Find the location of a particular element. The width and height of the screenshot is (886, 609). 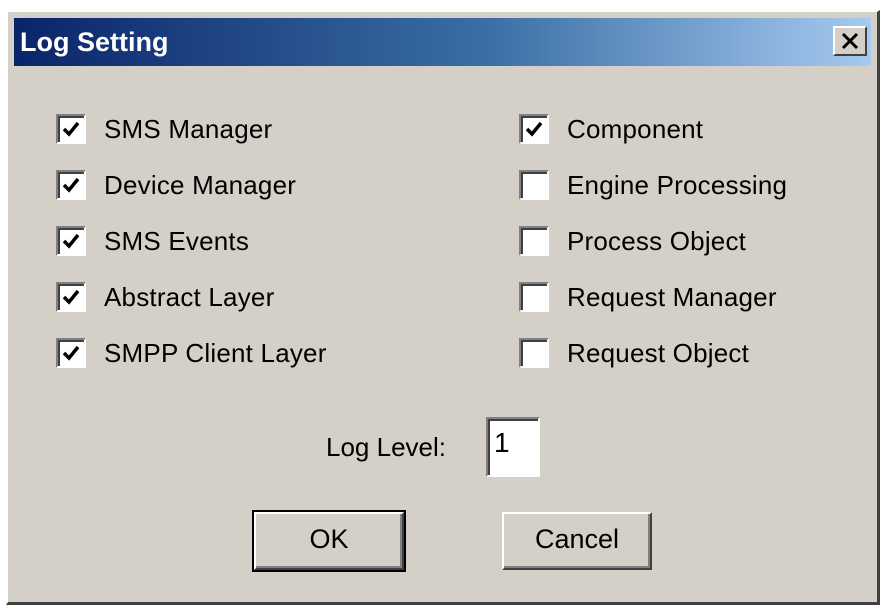

checkbox-sms-manager: SMS Manager is located at coordinates (164, 129).